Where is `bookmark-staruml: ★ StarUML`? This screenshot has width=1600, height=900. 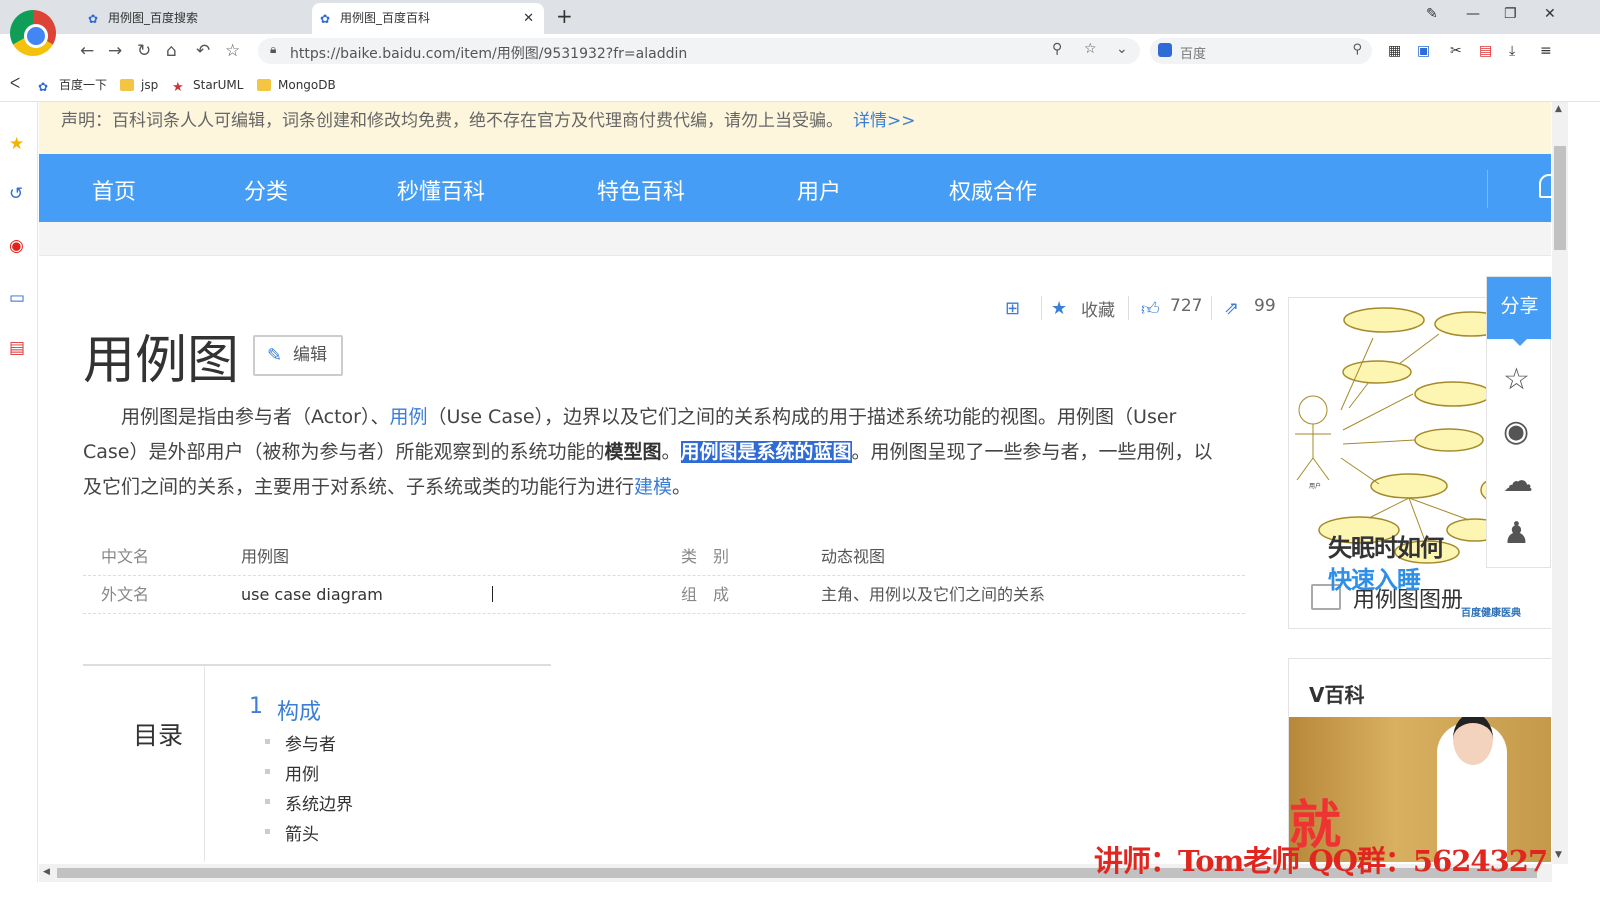
bookmark-staruml: ★ StarUML is located at coordinates (207, 86).